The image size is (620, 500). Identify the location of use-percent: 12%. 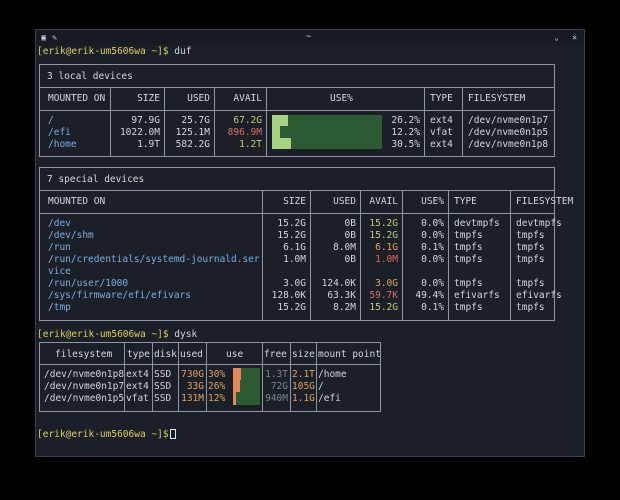
(217, 398).